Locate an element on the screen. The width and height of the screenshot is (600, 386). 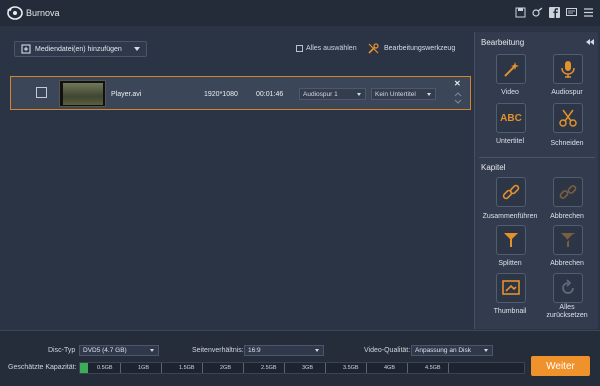
disc-type-select: DVD5 (4.7 GB) is located at coordinates (119, 350).